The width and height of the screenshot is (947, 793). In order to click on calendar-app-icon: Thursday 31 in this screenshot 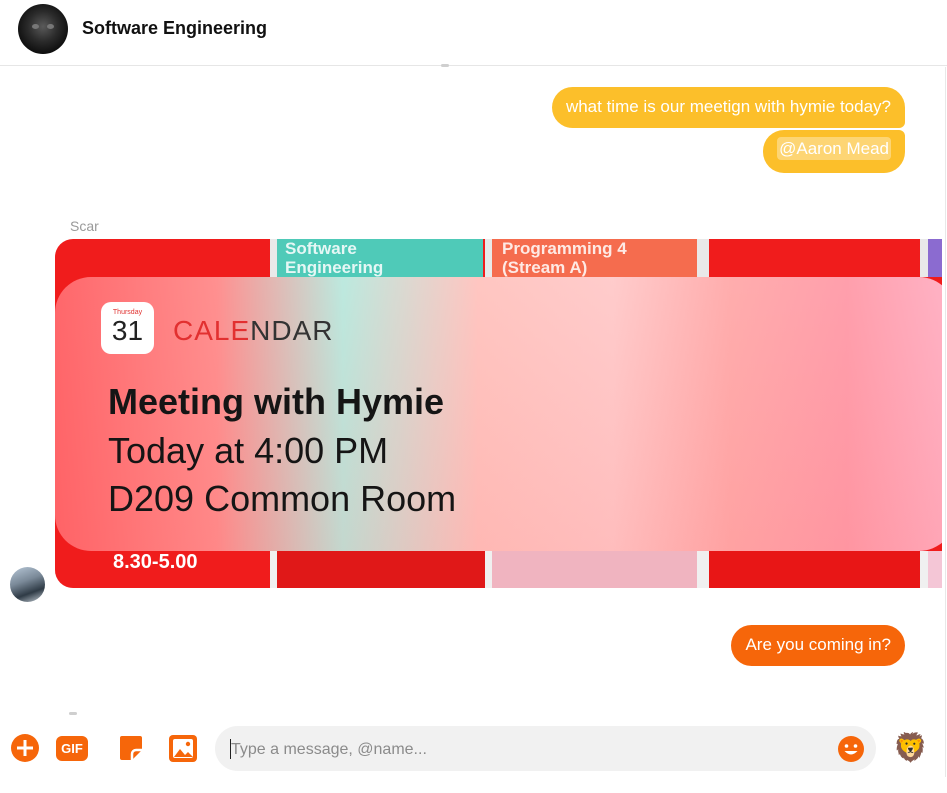, I will do `click(127, 328)`.